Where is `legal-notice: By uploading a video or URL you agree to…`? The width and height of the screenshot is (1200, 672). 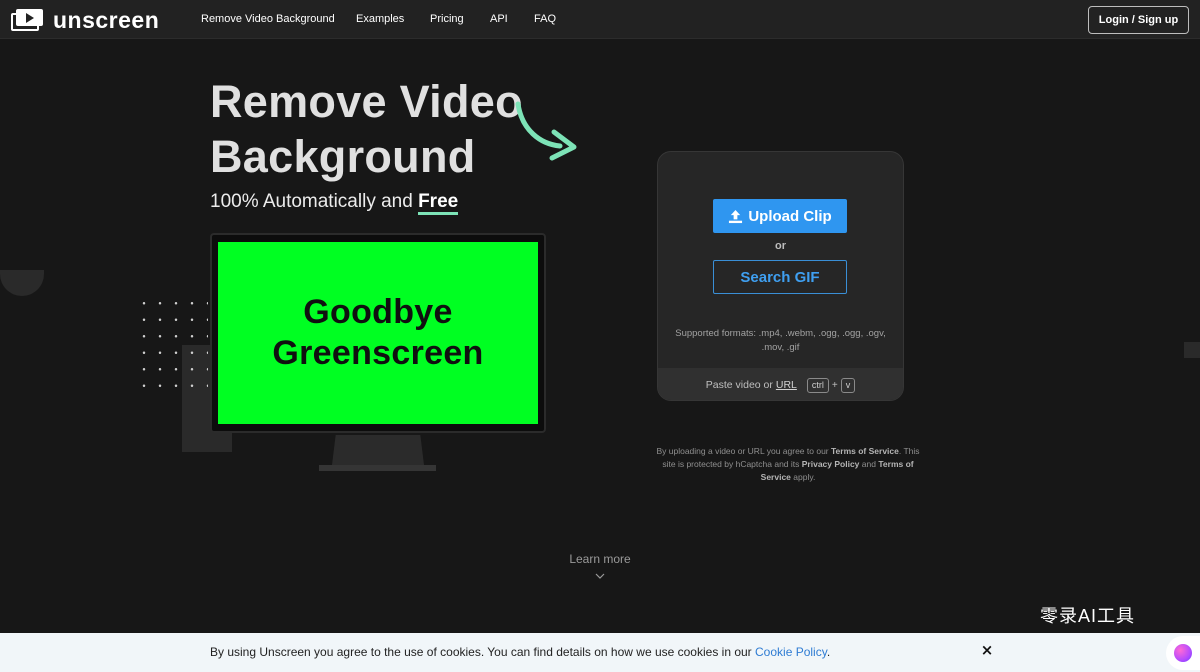
legal-notice: By uploading a video or URL you agree to… is located at coordinates (788, 464).